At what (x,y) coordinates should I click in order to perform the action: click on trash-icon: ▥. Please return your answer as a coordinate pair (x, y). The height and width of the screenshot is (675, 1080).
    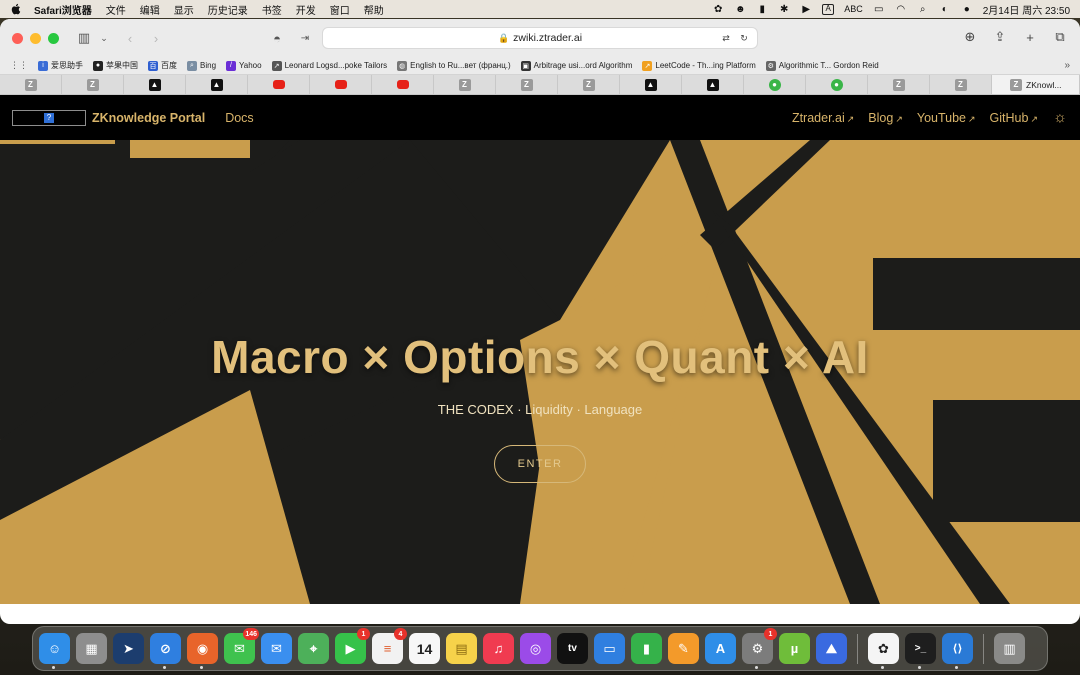
    Looking at the image, I should click on (1009, 648).